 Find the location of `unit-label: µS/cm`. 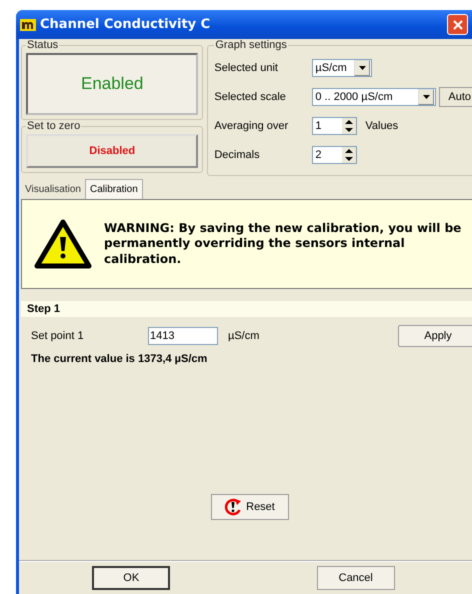

unit-label: µS/cm is located at coordinates (244, 336).